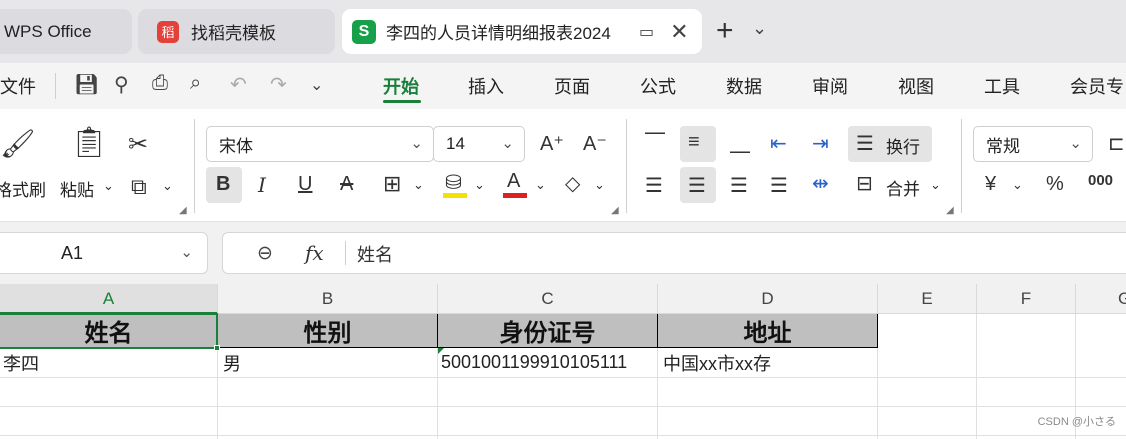 The width and height of the screenshot is (1126, 439). I want to click on justify-icon: ☰, so click(779, 185).